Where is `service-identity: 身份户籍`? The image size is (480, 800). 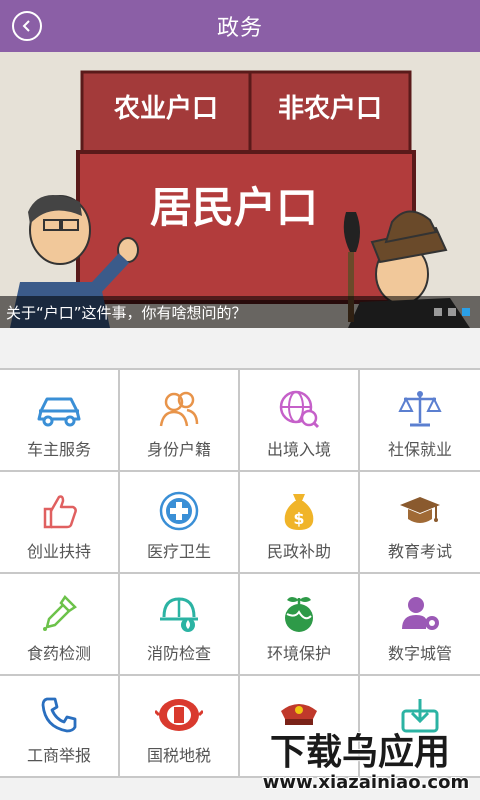
service-identity: 身份户籍 is located at coordinates (180, 421).